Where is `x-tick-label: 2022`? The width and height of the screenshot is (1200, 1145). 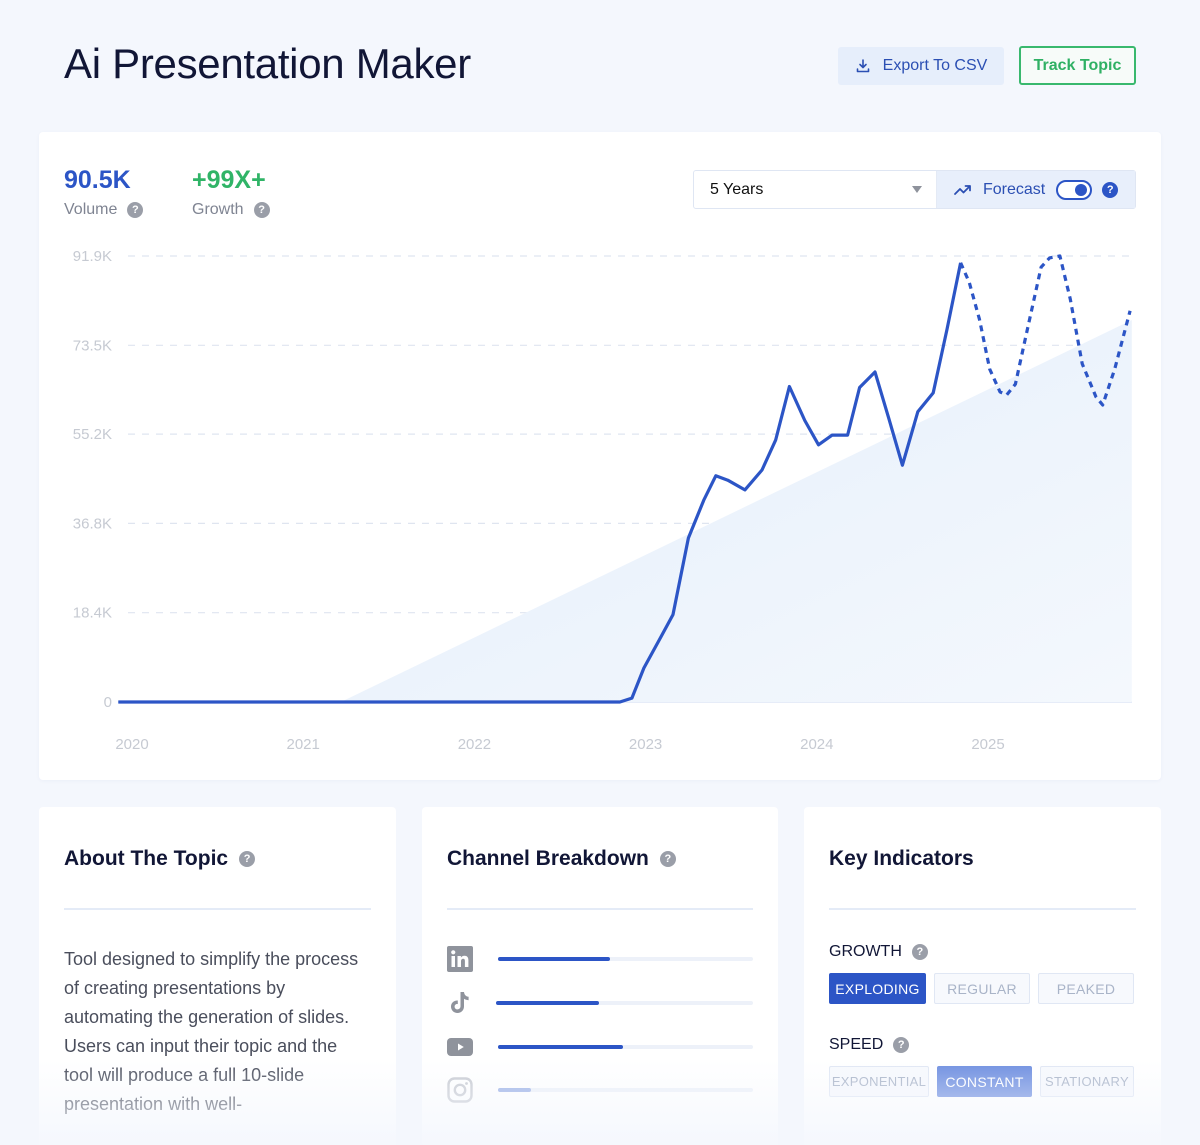
x-tick-label: 2022 is located at coordinates (474, 744).